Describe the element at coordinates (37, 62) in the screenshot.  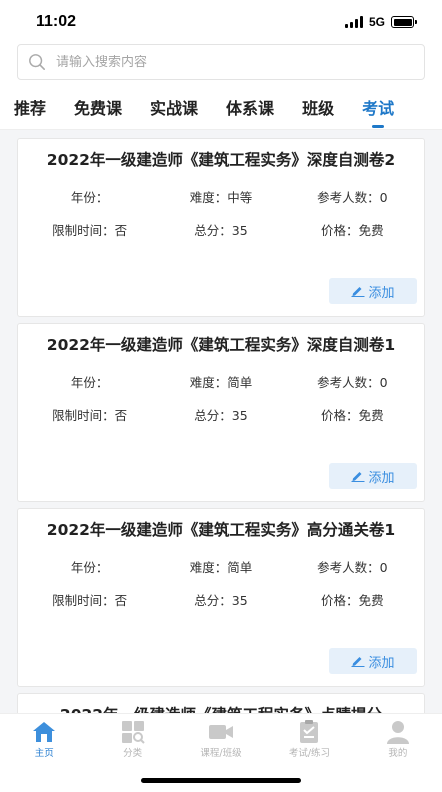
I see `search-icon` at that location.